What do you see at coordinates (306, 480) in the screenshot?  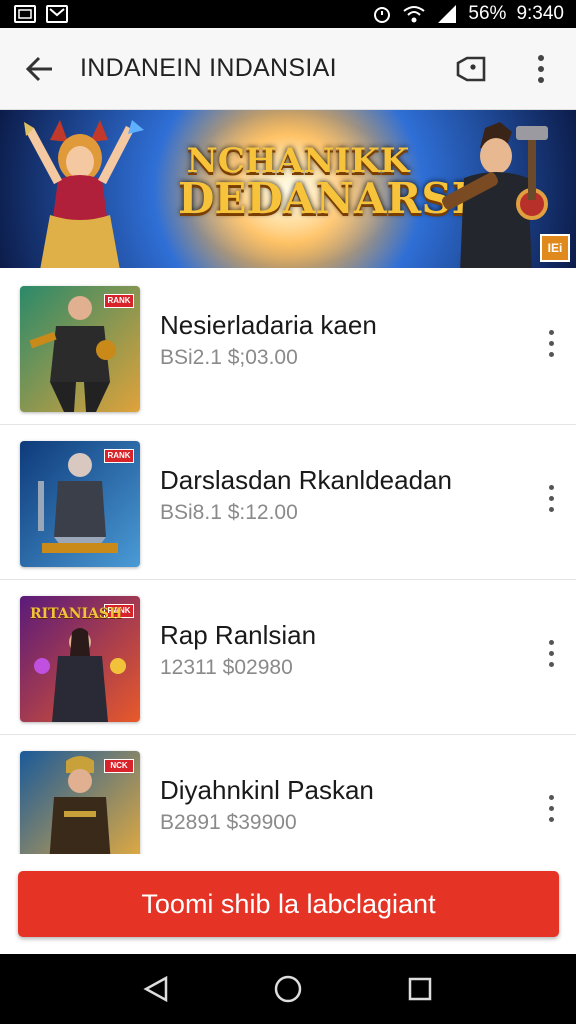 I see `product-title: Darslasdan Rkanldeadan` at bounding box center [306, 480].